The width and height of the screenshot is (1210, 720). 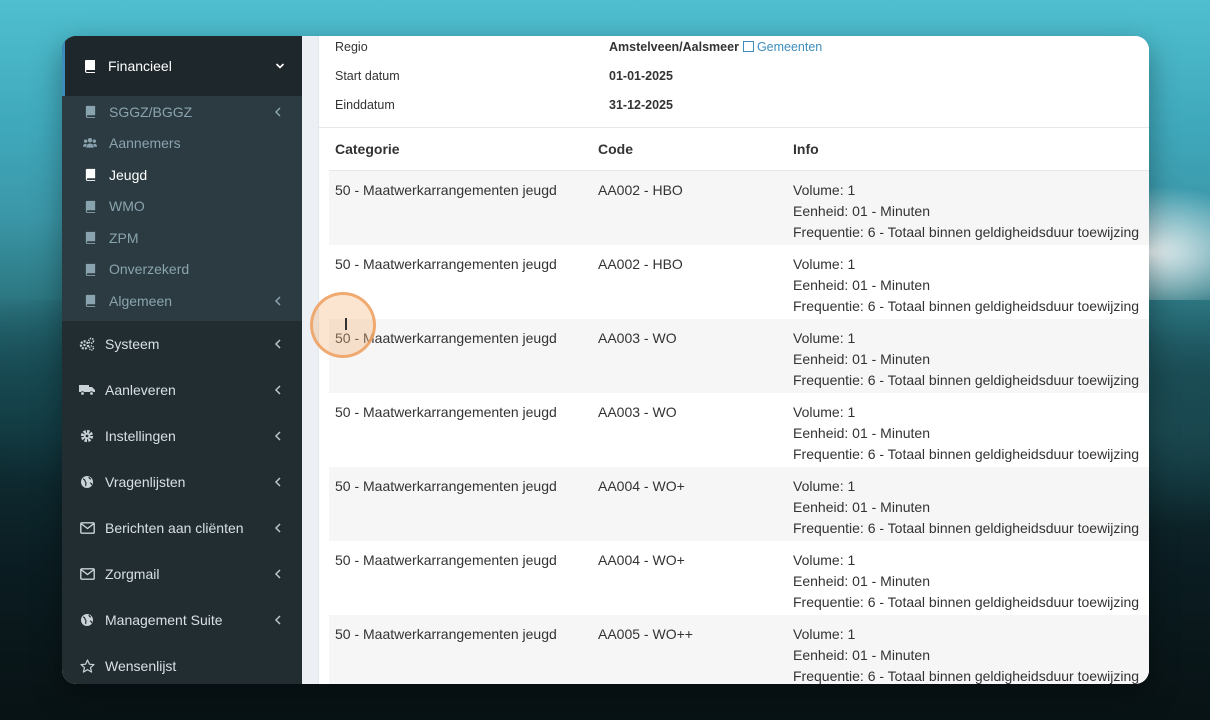 I want to click on meta-label: Einddatum, so click(x=365, y=104).